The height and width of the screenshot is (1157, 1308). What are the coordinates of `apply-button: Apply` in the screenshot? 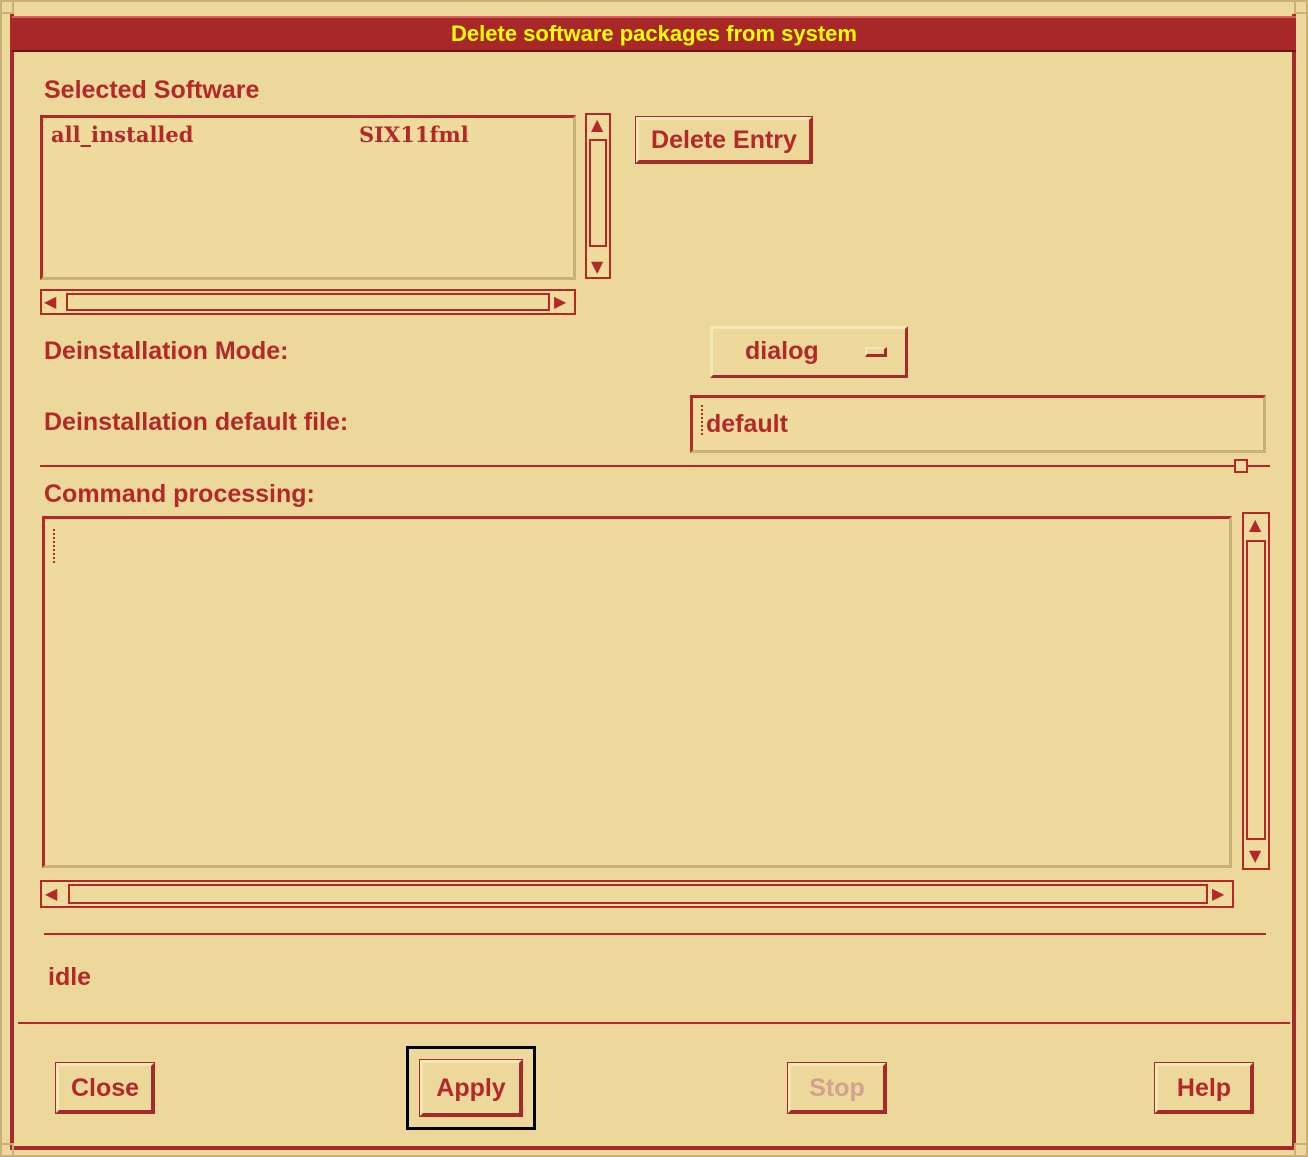 It's located at (471, 1088).